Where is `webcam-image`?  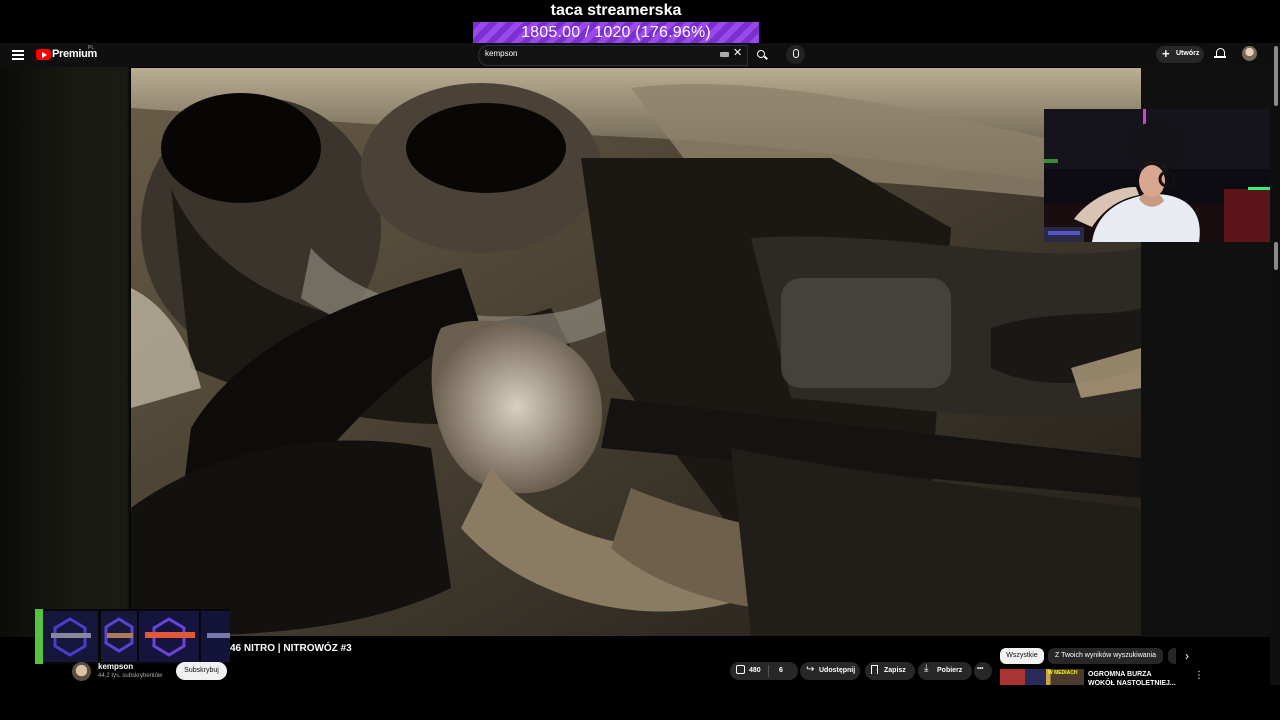
webcam-image is located at coordinates (1157, 175).